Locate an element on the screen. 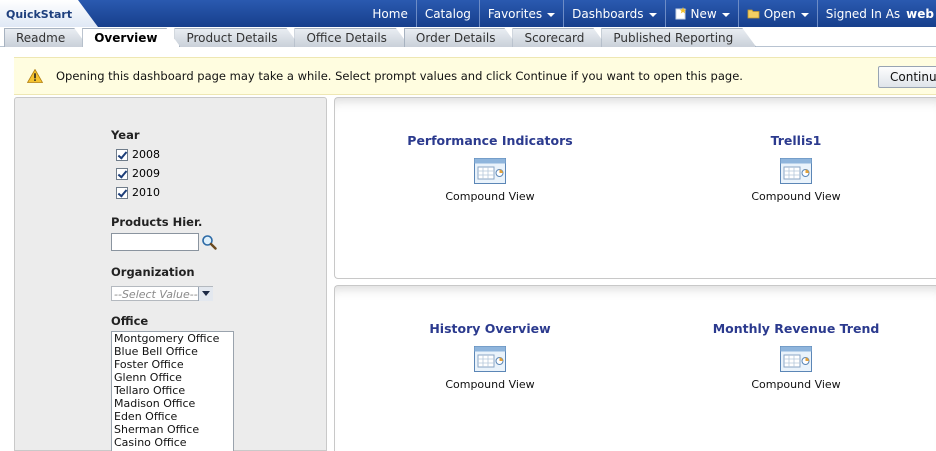  search-icon is located at coordinates (209, 242).